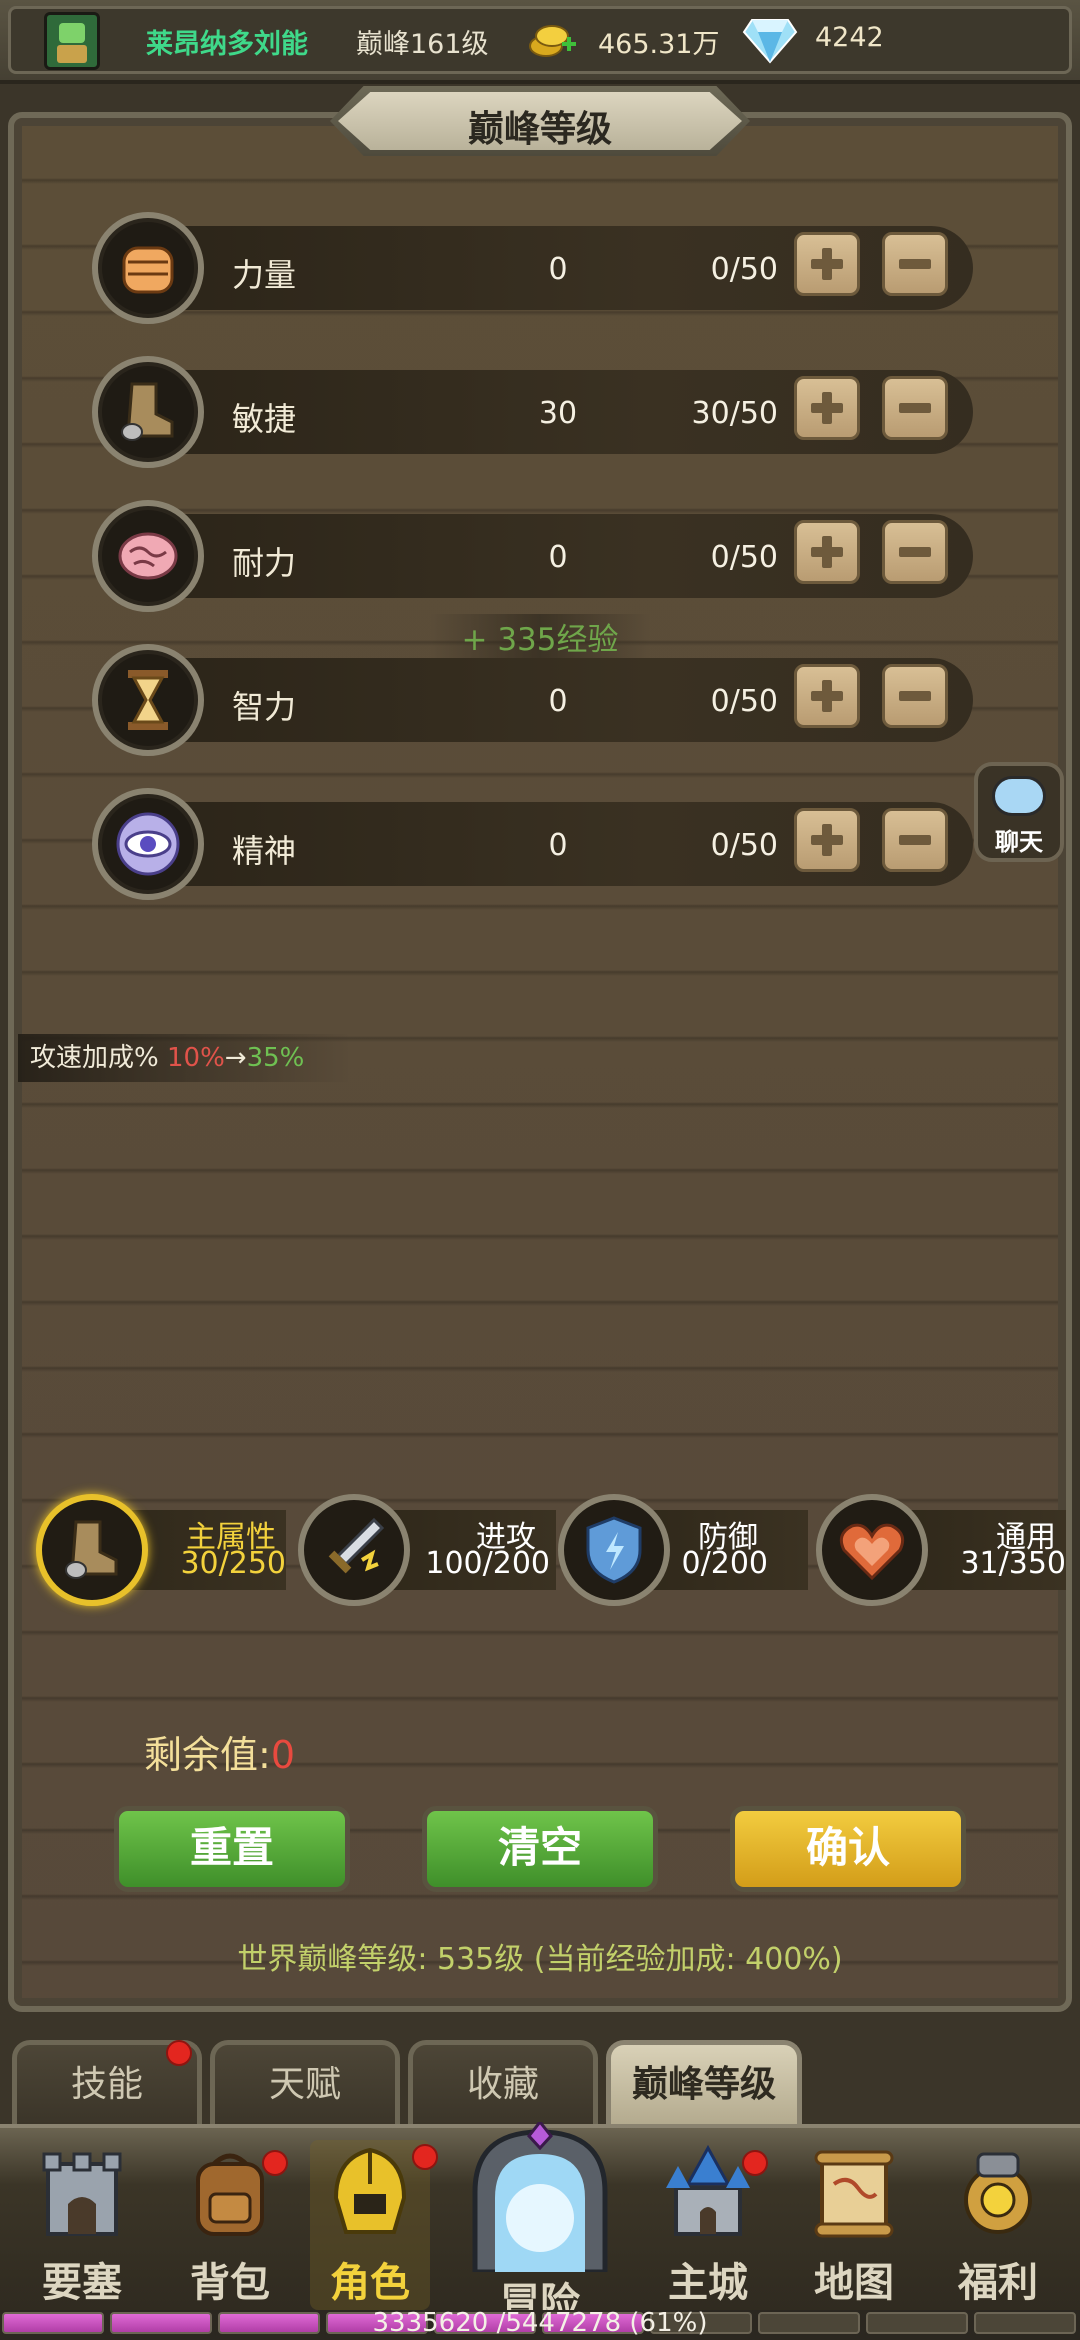 Image resolution: width=1080 pixels, height=2340 pixels. What do you see at coordinates (82, 2194) in the screenshot?
I see `fortress-icon` at bounding box center [82, 2194].